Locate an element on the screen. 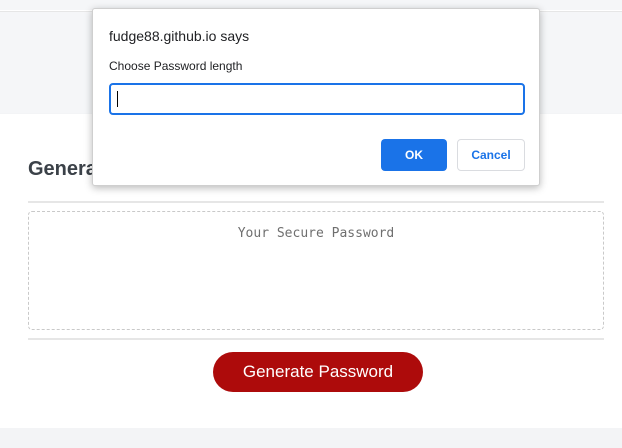 Image resolution: width=622 pixels, height=448 pixels. text-caret is located at coordinates (117, 99).